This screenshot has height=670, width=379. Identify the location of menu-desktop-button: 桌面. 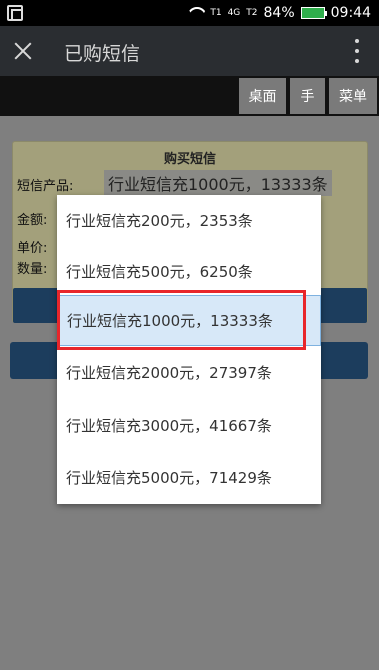
(262, 96).